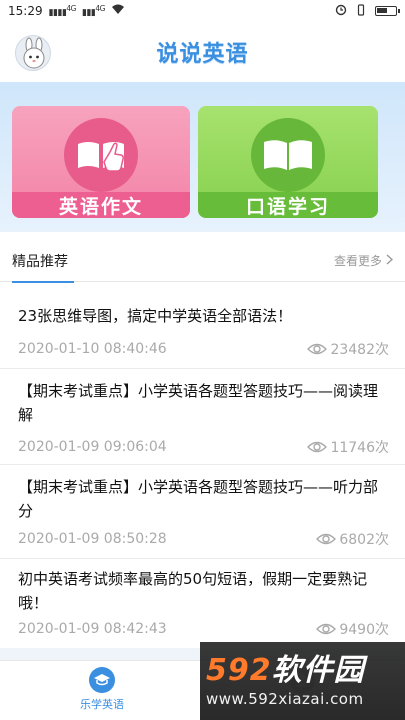 This screenshot has height=720, width=405. I want to click on battery-icon, so click(387, 11).